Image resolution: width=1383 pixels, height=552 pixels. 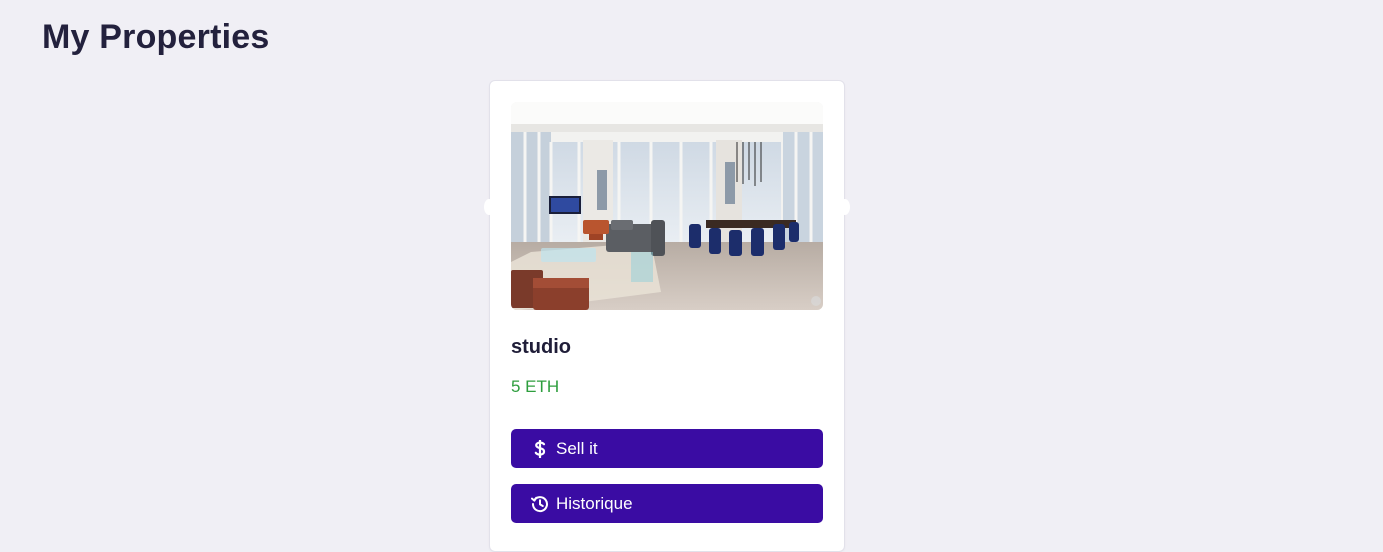 I want to click on history-button: Historique, so click(x=667, y=503).